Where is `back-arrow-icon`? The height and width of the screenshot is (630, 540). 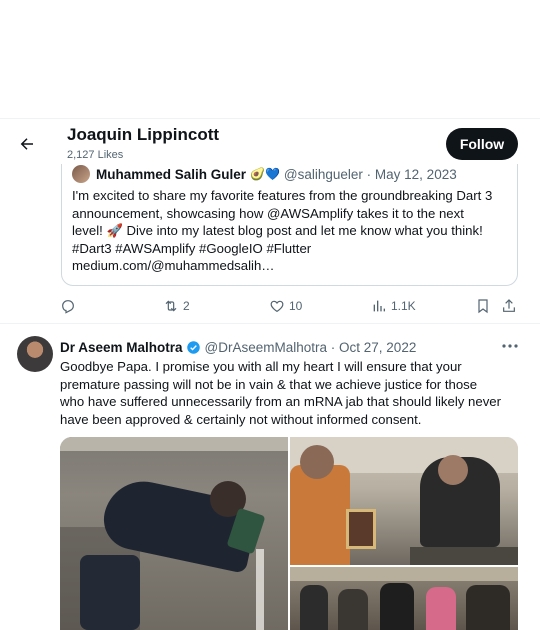 back-arrow-icon is located at coordinates (26, 144).